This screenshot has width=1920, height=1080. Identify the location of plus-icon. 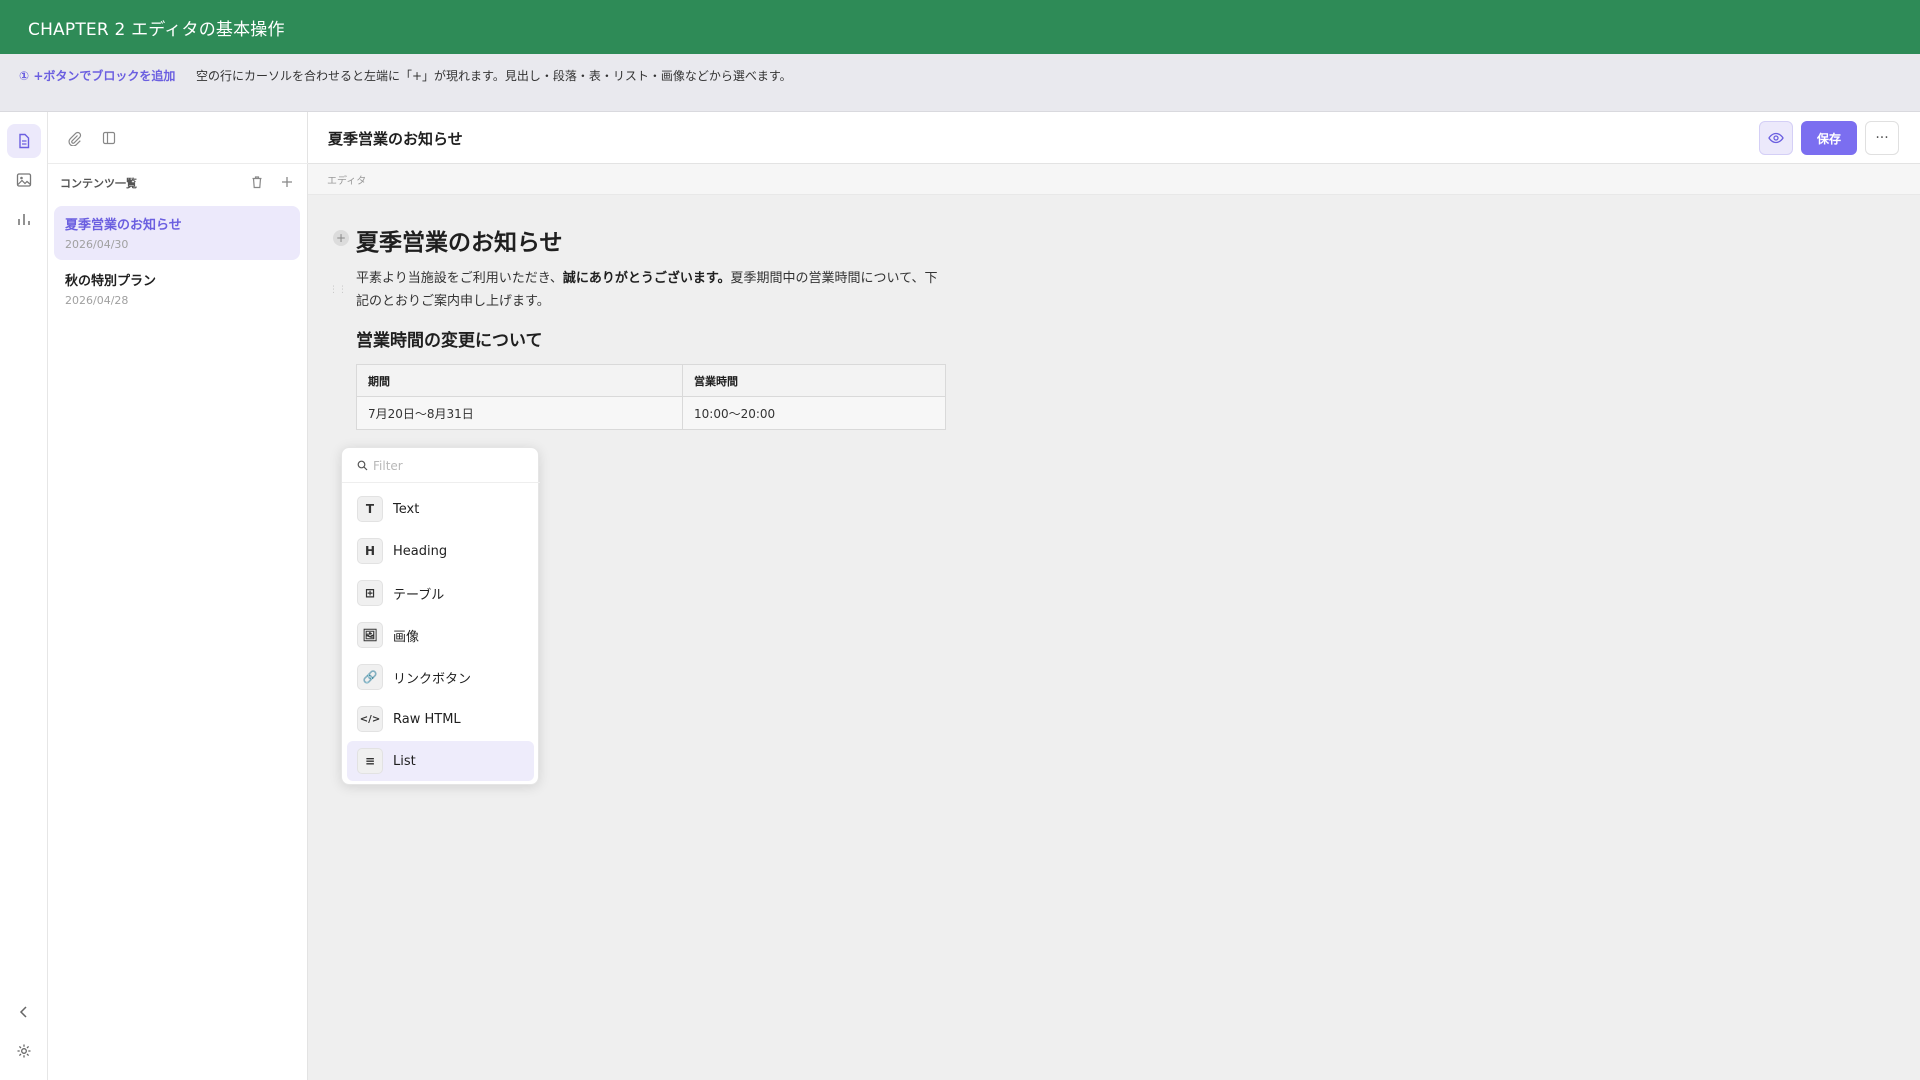
(287, 182).